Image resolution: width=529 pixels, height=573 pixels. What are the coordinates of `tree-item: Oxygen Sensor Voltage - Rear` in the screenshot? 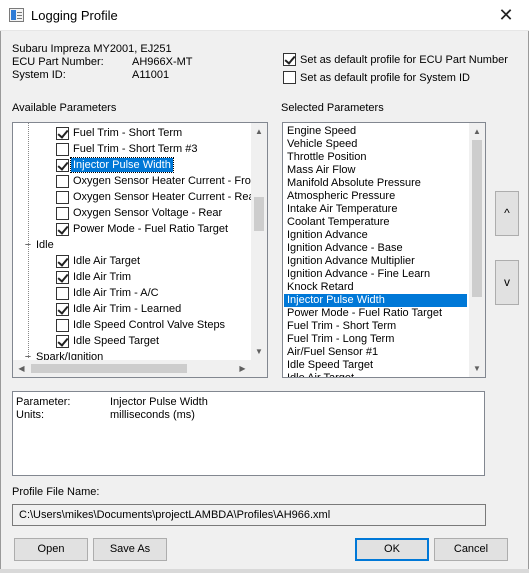 It's located at (140, 213).